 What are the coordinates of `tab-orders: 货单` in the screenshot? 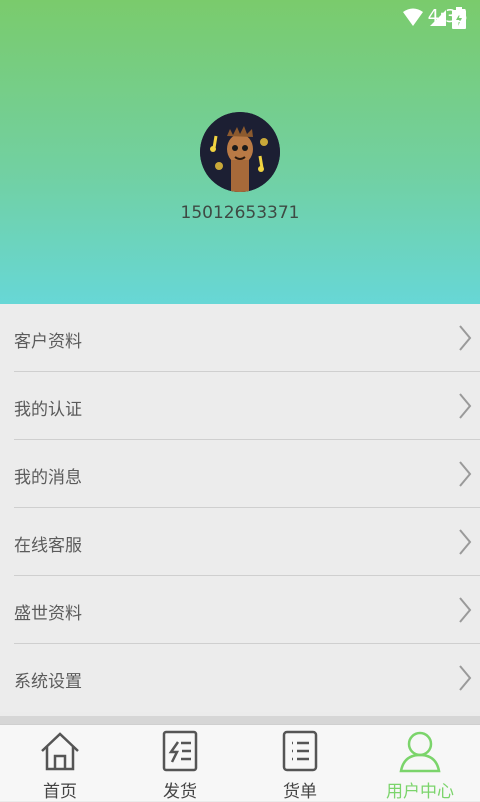 It's located at (300, 763).